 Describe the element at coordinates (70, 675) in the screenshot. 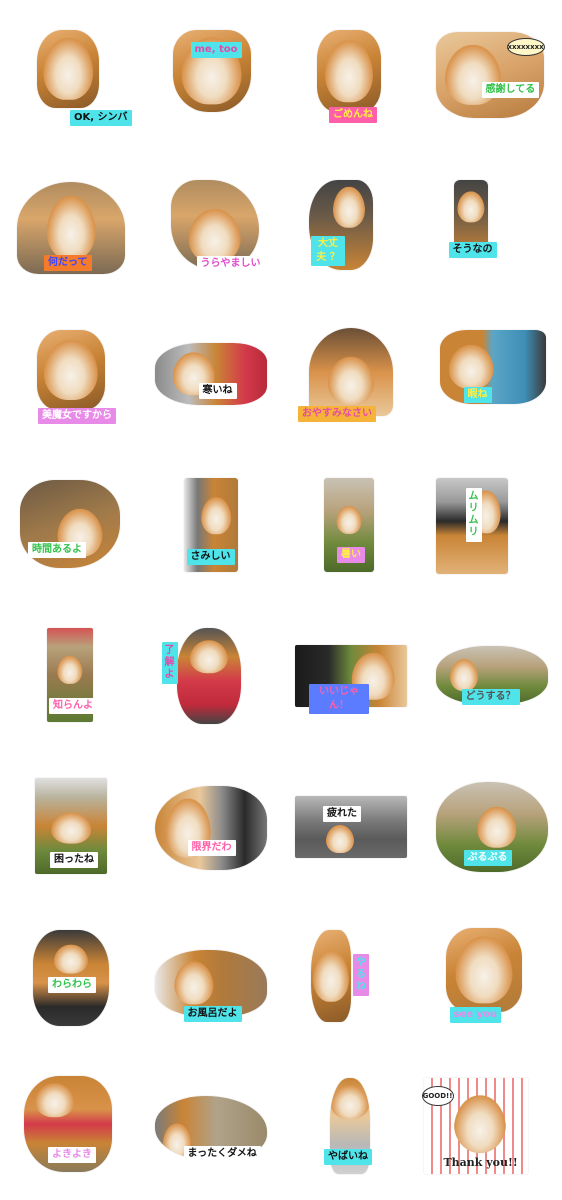

I see `sticker-cell: 知らんよ` at that location.